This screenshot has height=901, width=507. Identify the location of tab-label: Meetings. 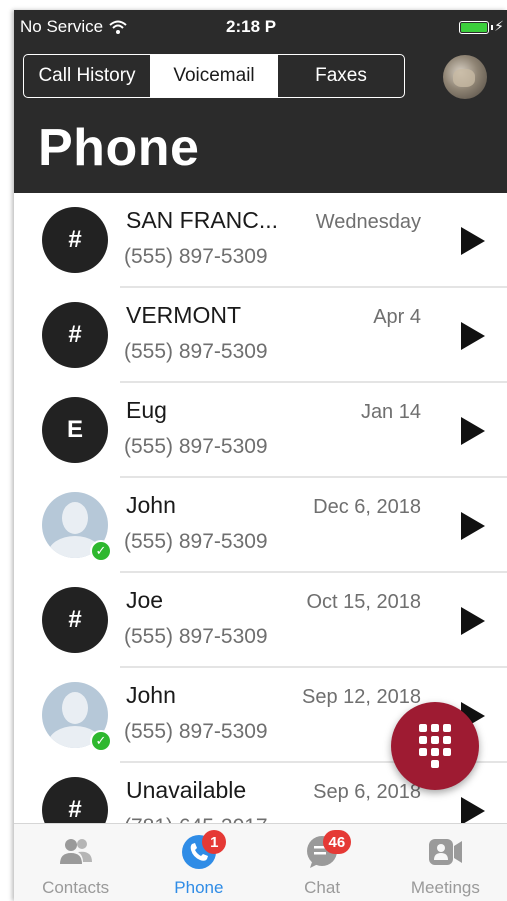
(445, 887).